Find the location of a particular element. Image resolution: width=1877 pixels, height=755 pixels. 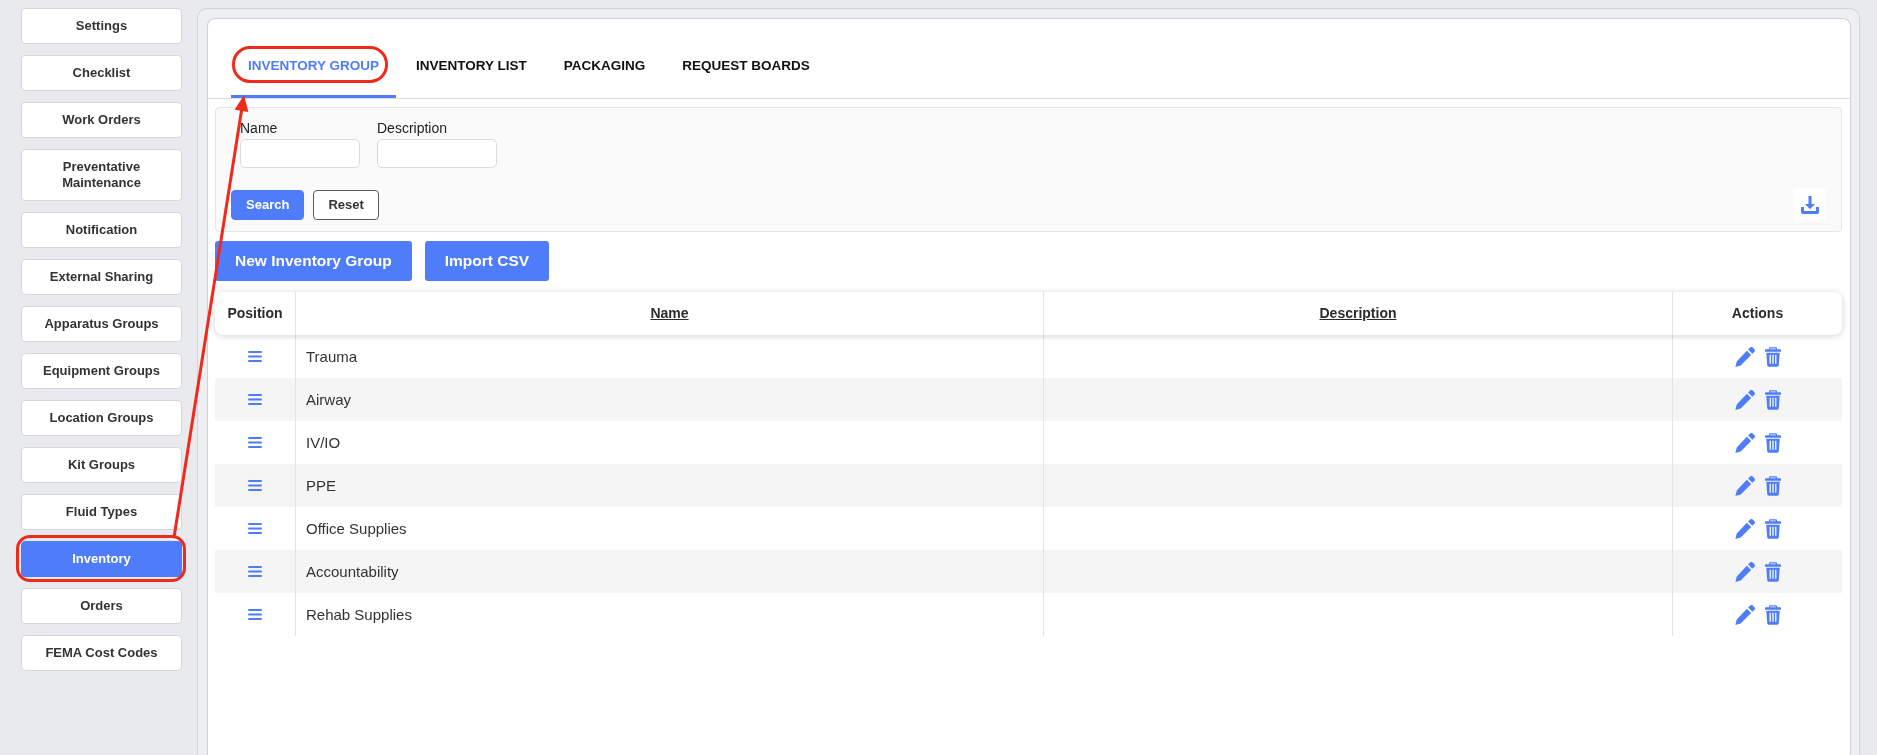

field-label: Description is located at coordinates (412, 128).